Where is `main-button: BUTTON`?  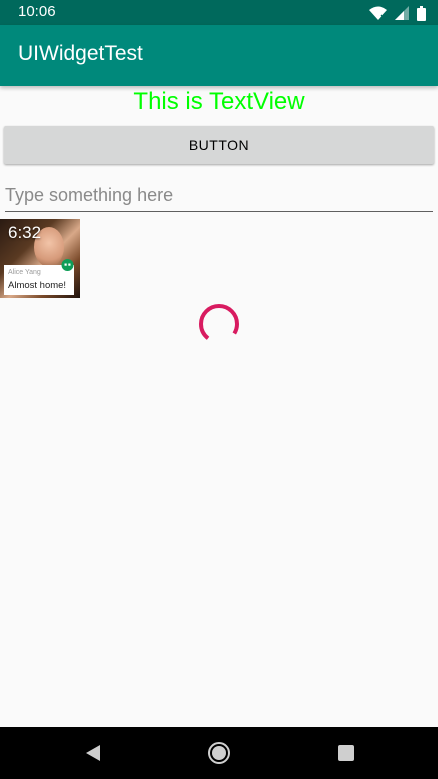
main-button: BUTTON is located at coordinates (219, 145).